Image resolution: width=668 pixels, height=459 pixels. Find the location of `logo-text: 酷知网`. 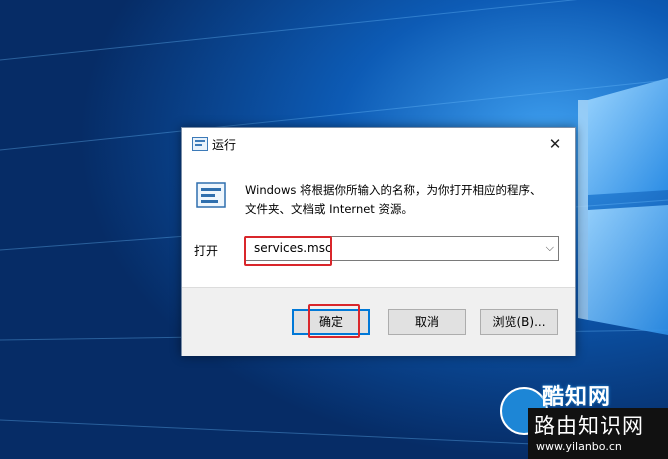

logo-text: 酷知网 is located at coordinates (577, 397).